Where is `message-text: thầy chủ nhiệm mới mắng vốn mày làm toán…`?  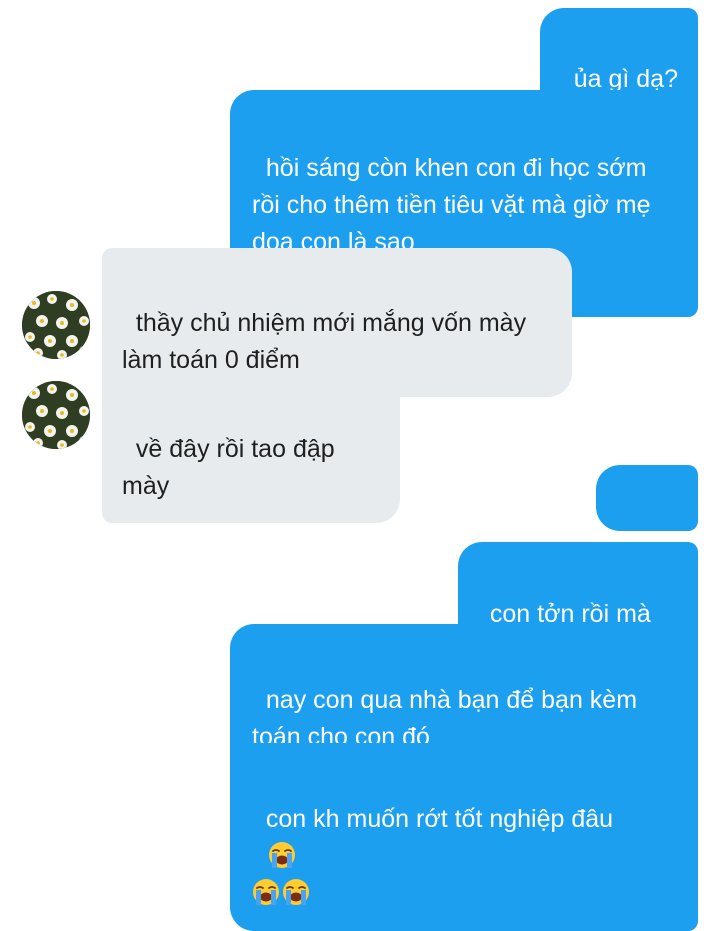
message-text: thầy chủ nhiệm mới mắng vốn mày làm toán… is located at coordinates (328, 341).